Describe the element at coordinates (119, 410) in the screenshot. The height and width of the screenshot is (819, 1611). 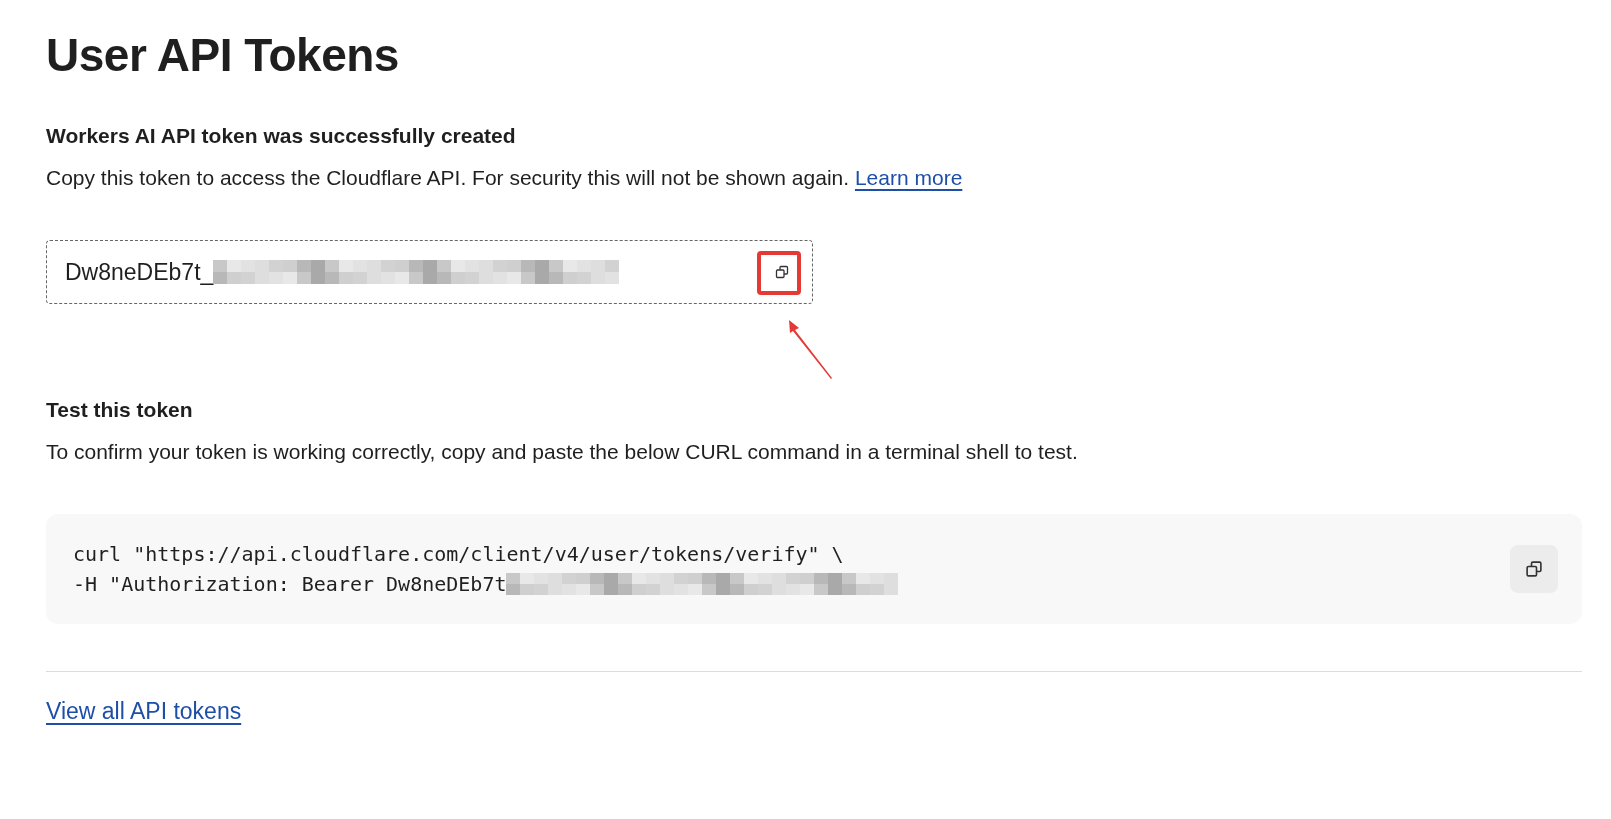
I see `section-heading: Test this token` at that location.